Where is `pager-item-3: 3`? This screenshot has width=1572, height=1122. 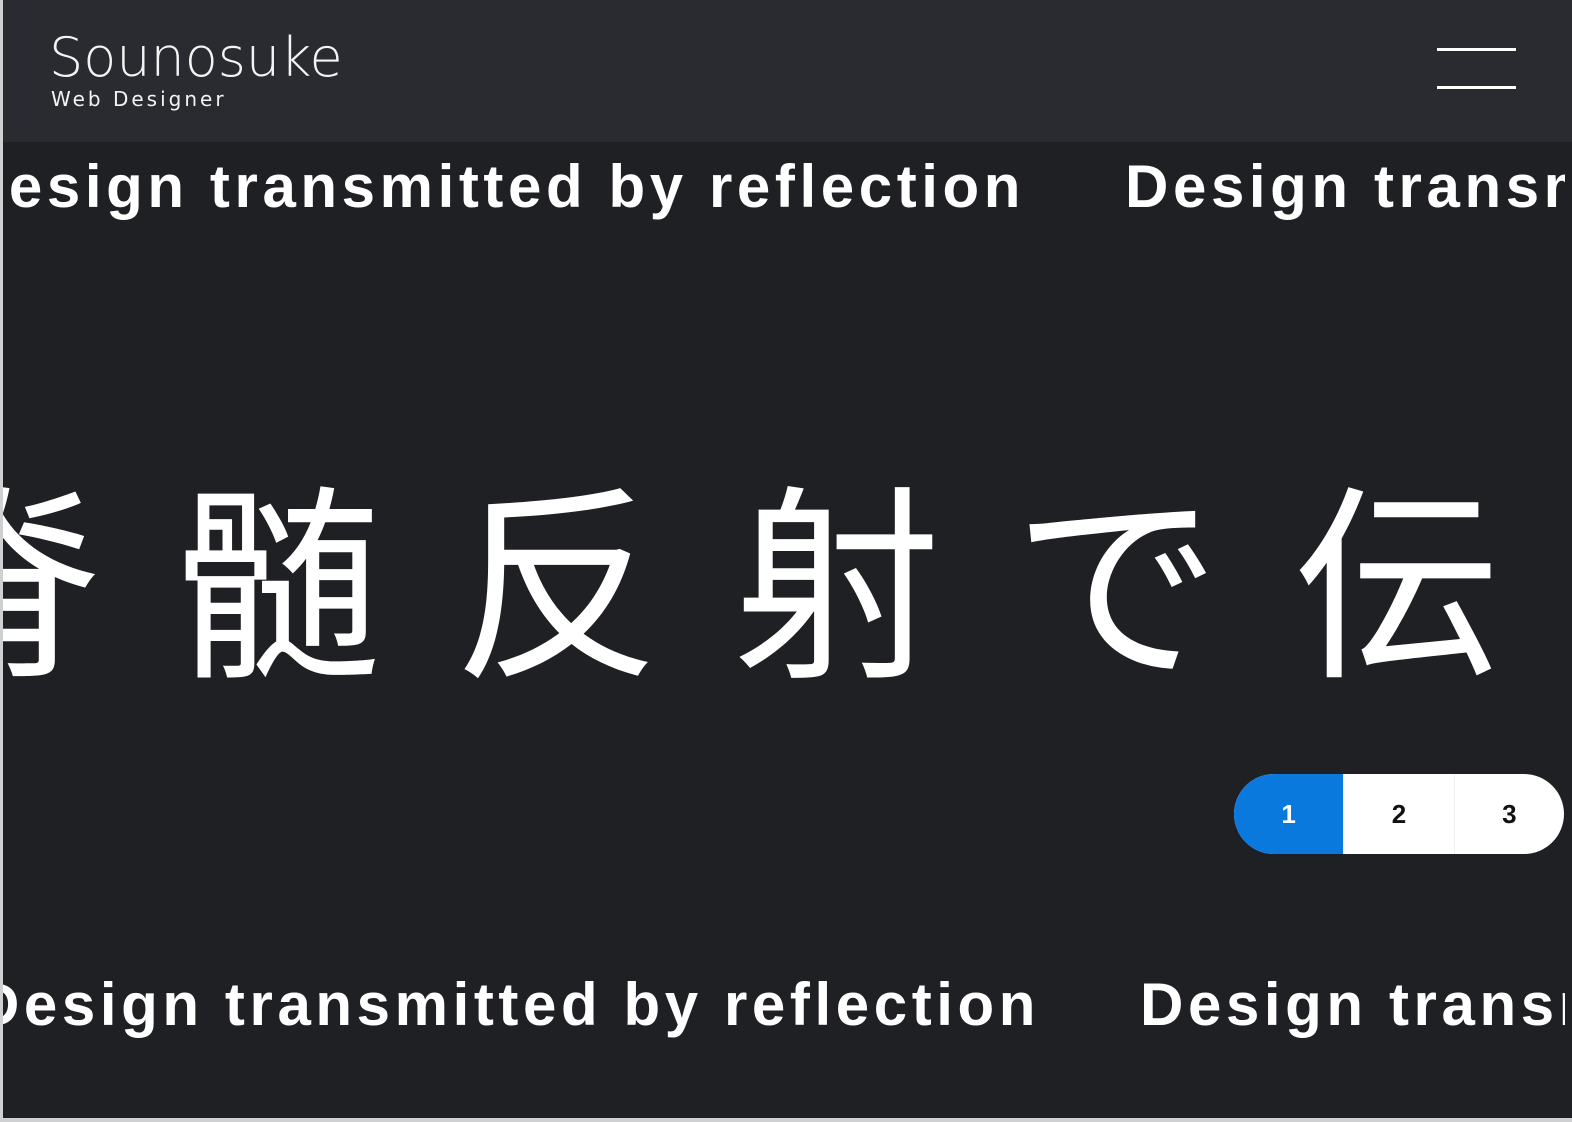 pager-item-3: 3 is located at coordinates (1508, 814).